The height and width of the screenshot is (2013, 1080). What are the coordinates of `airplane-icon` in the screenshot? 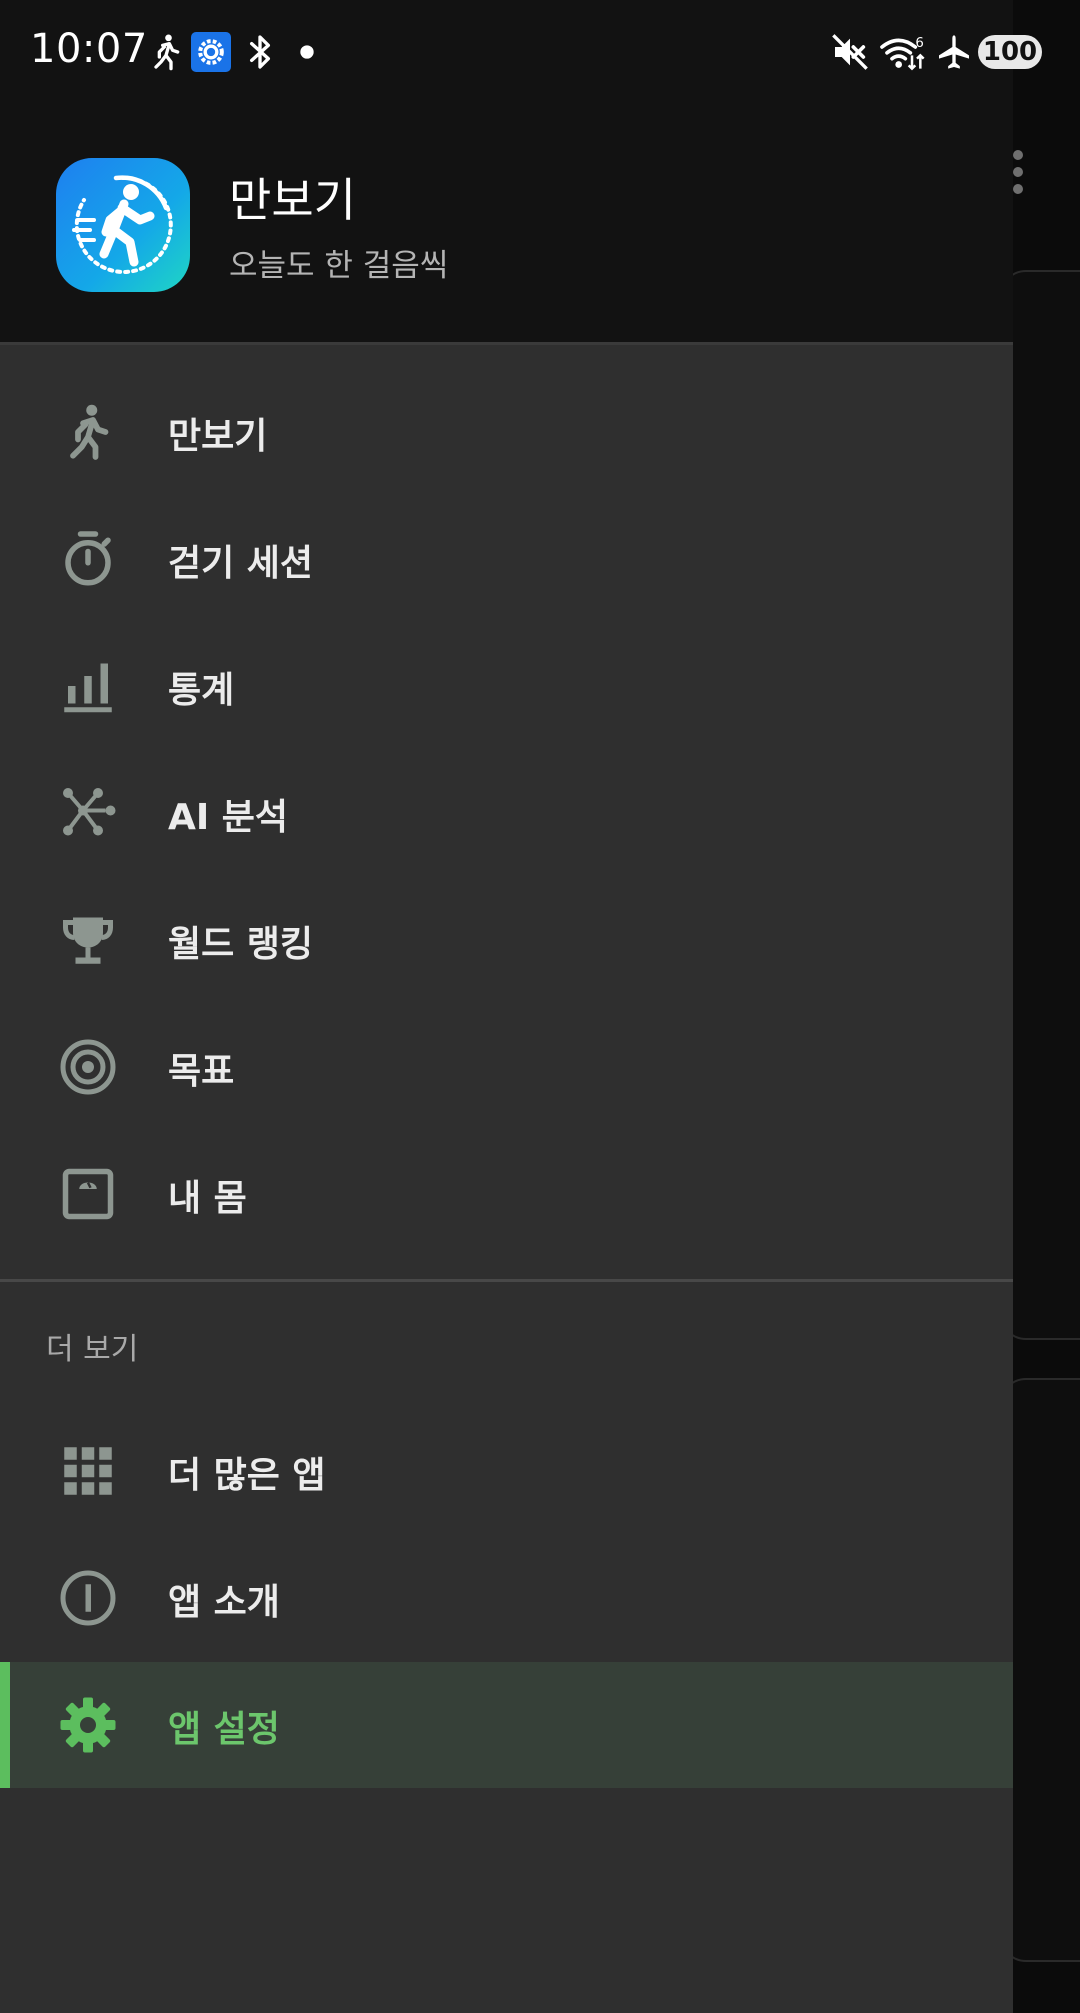 It's located at (954, 52).